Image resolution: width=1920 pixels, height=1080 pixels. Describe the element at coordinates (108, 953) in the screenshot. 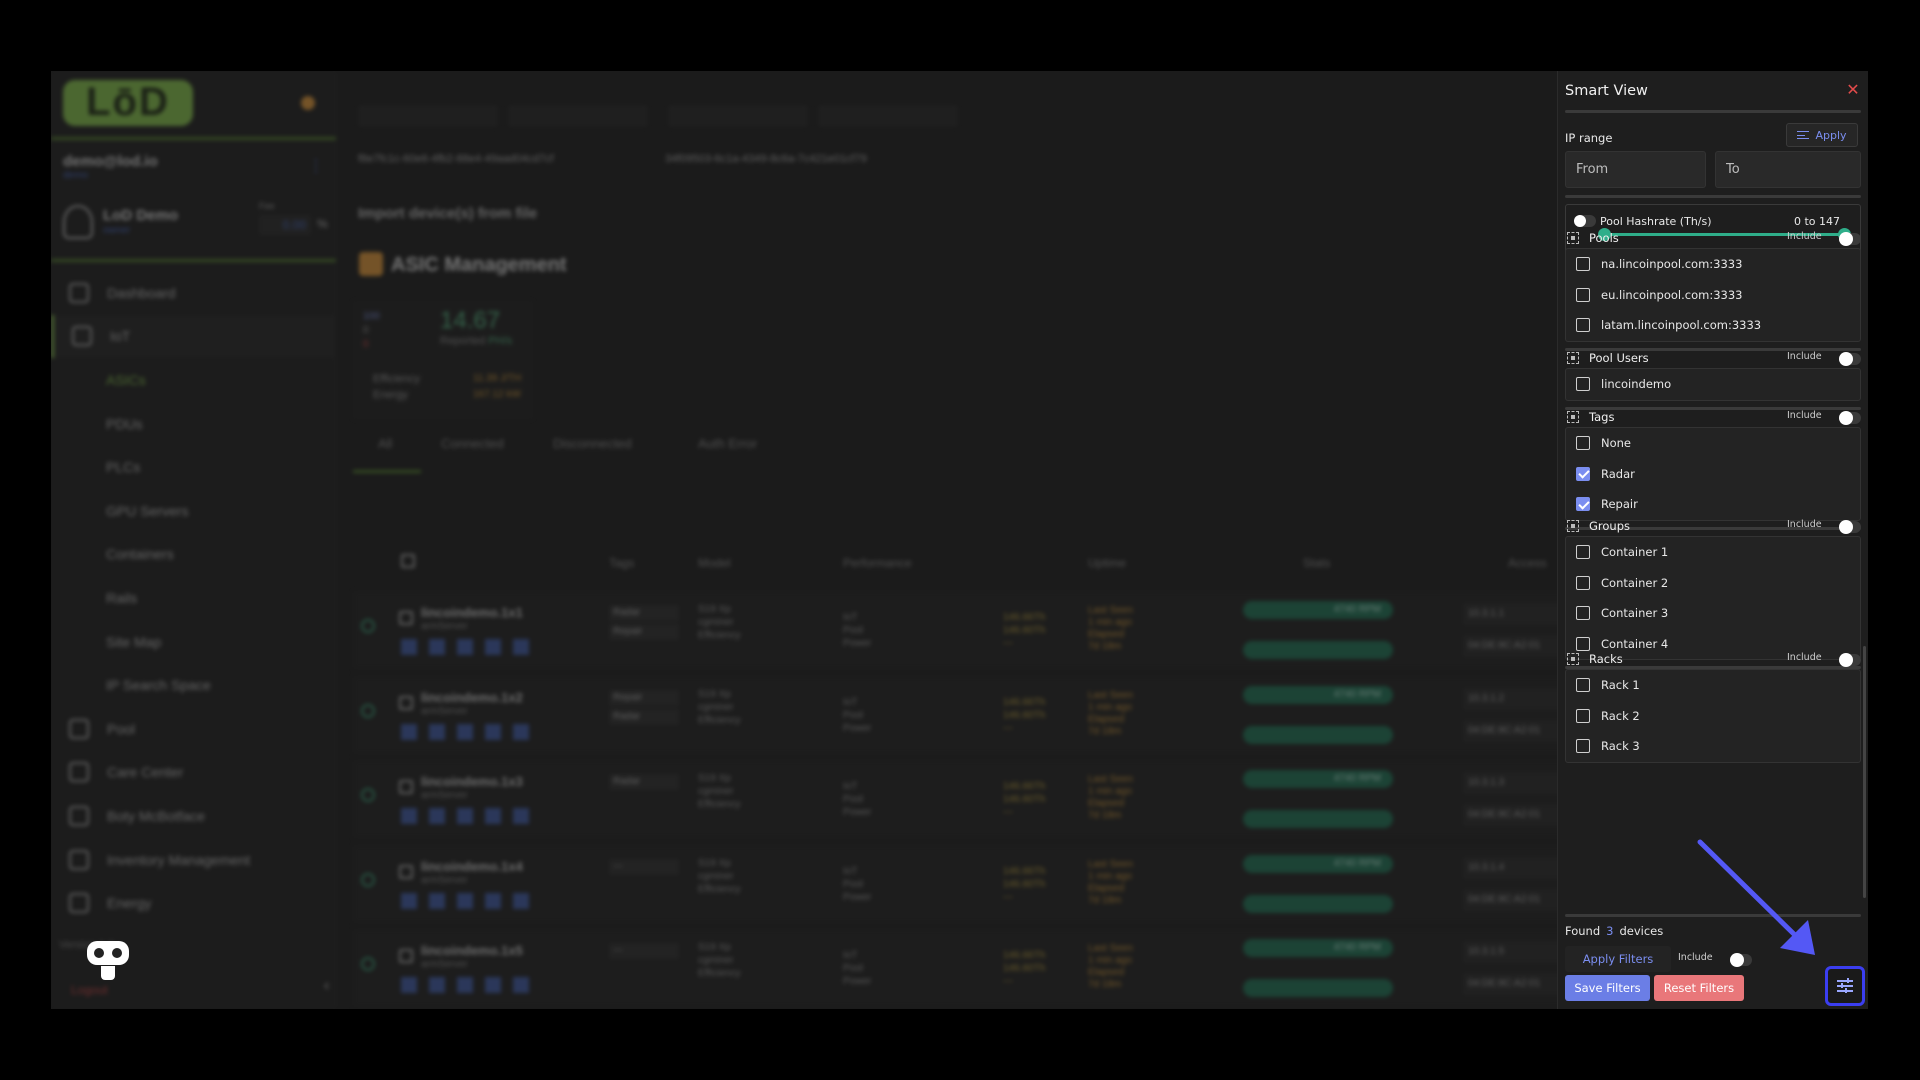

I see `assistant-robot-icon` at that location.